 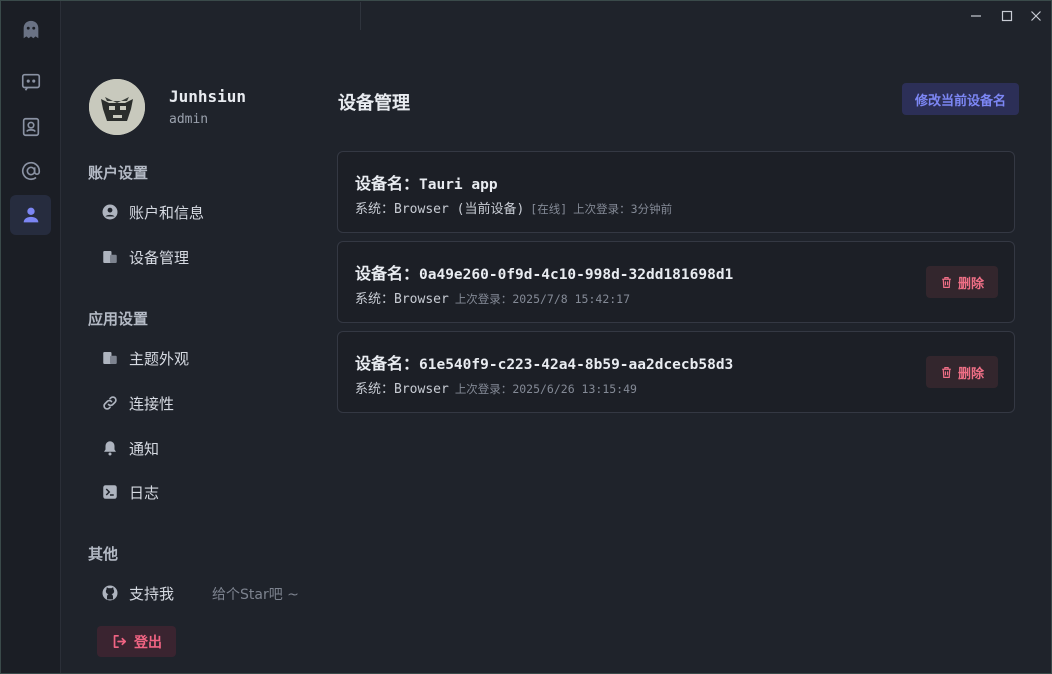 I want to click on section-title-app: 应用设置, so click(x=118, y=319).